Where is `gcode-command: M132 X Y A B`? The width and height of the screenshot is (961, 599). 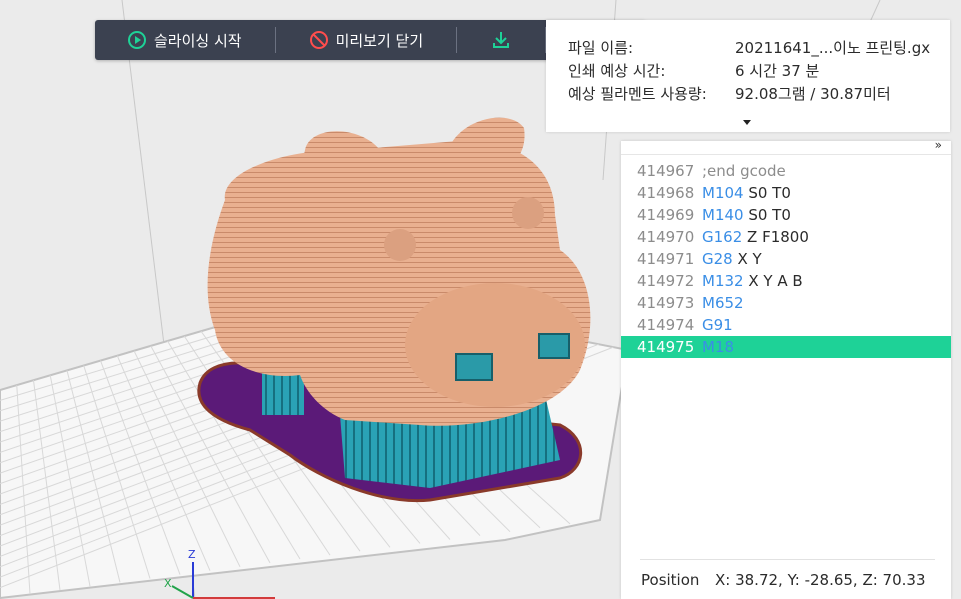
gcode-command: M132 X Y A B is located at coordinates (752, 281).